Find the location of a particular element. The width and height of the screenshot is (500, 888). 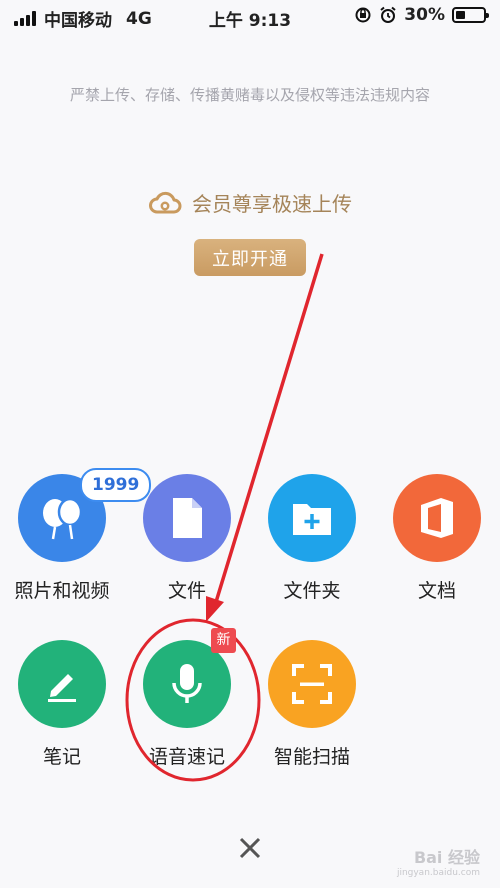

upload-note: 笔记 is located at coordinates (62, 704).